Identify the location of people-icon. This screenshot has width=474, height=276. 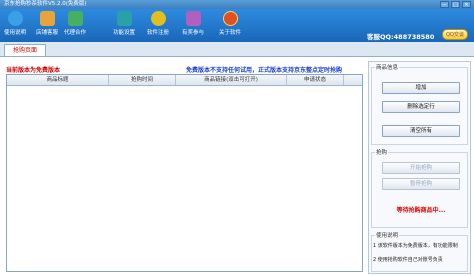
(75, 18).